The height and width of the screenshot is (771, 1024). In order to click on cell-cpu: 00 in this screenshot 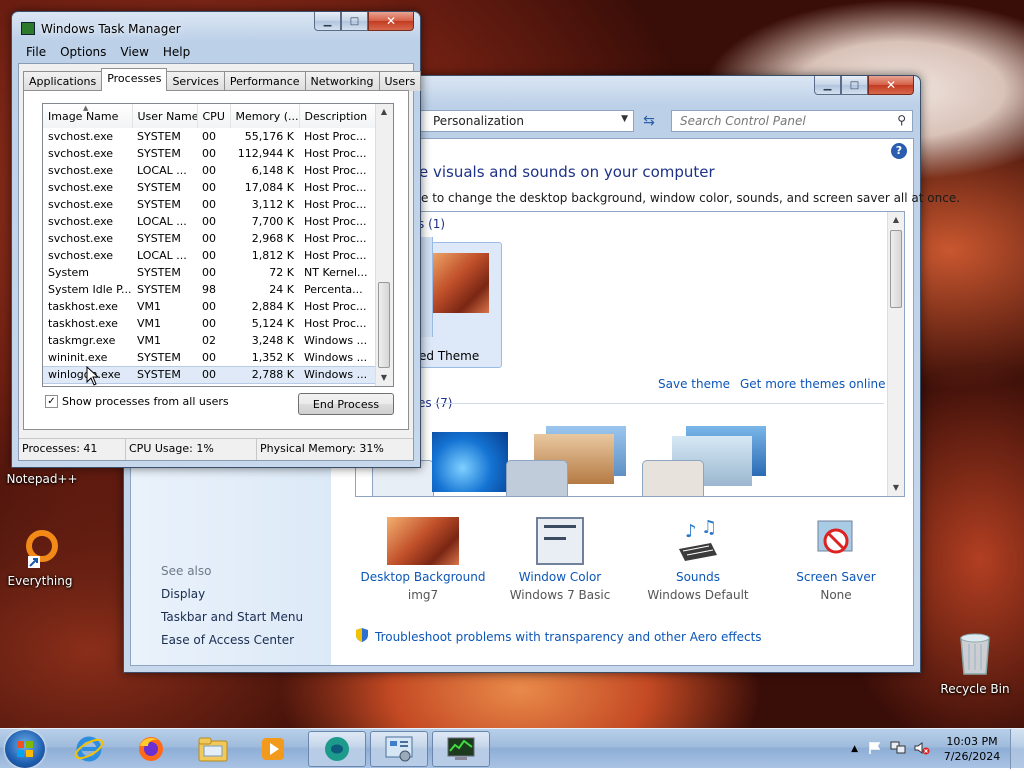, I will do `click(209, 357)`.